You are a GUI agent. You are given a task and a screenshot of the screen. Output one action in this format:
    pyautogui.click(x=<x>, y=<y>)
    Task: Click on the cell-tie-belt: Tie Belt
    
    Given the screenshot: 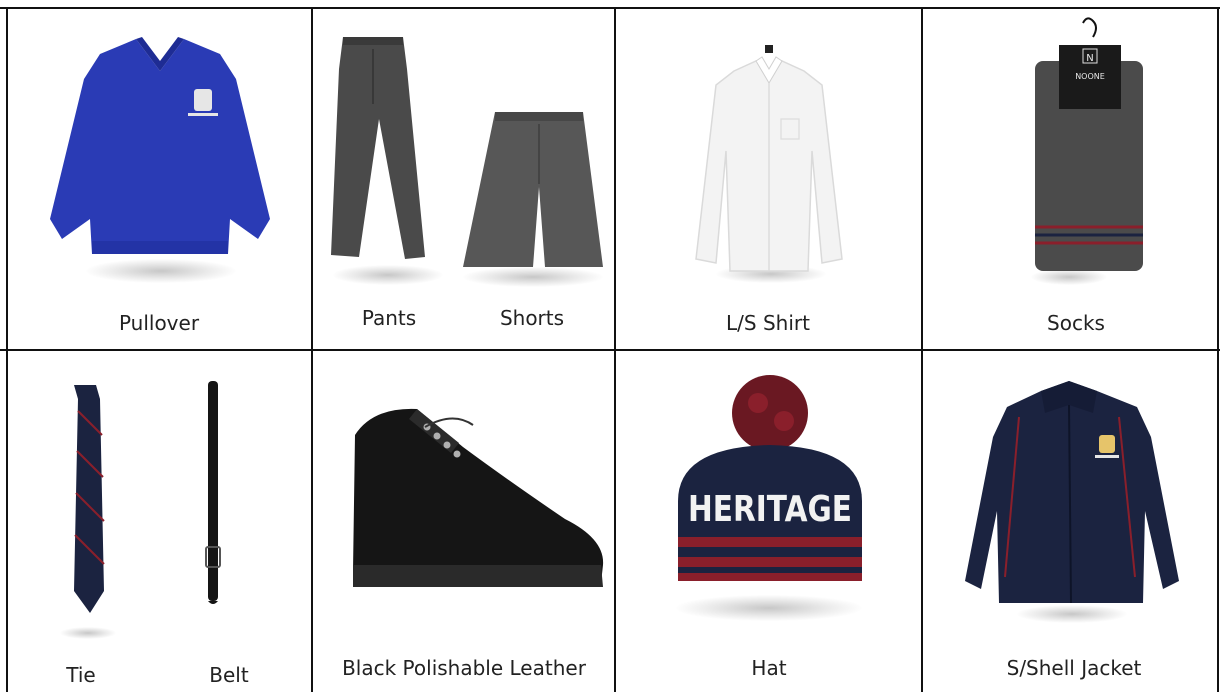 What is the action you would take?
    pyautogui.click(x=159, y=521)
    